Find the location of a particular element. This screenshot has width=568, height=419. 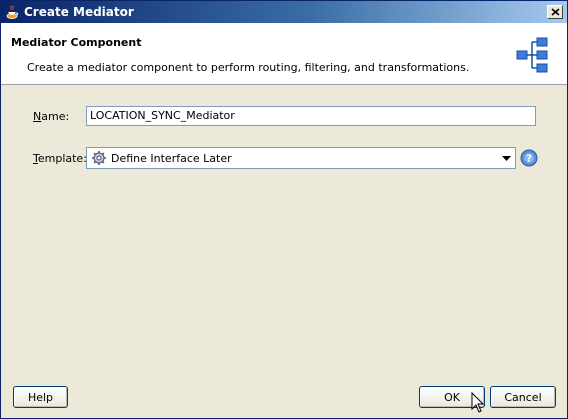

java-cup-icon is located at coordinates (12, 12).